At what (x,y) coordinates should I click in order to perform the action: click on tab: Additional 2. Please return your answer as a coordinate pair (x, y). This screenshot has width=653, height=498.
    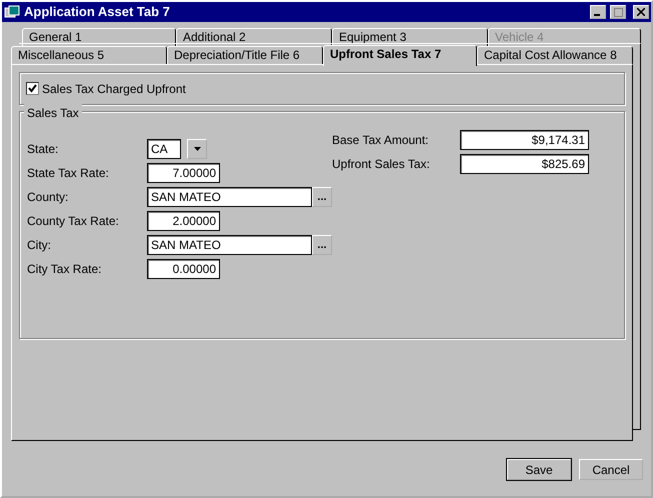
    Looking at the image, I should click on (254, 37).